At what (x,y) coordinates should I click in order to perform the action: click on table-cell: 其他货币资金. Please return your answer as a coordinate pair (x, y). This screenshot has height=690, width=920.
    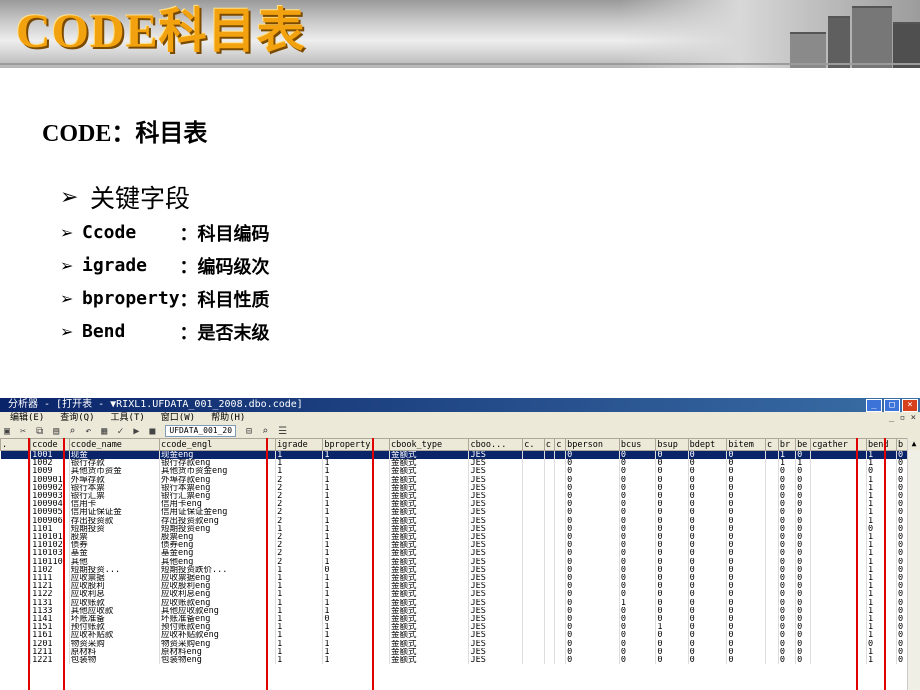
    Looking at the image, I should click on (115, 471).